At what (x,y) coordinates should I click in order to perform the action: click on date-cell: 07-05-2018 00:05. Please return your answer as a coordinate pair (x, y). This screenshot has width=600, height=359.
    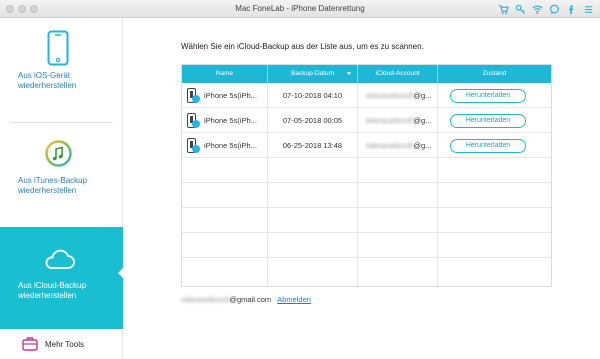
    Looking at the image, I should click on (313, 120).